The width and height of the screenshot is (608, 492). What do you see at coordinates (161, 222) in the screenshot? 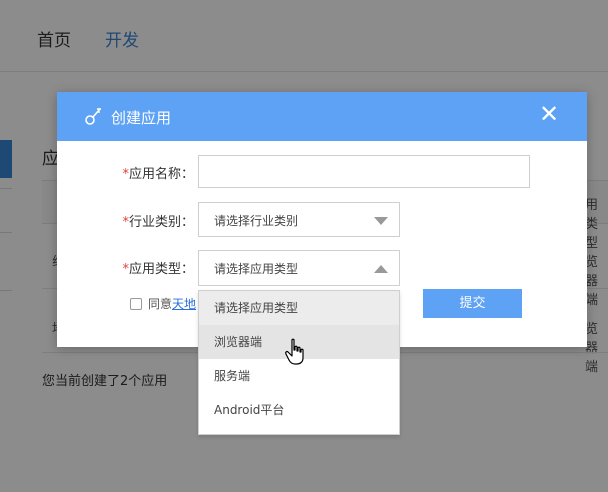
I see `label-text: 行业类别：` at bounding box center [161, 222].